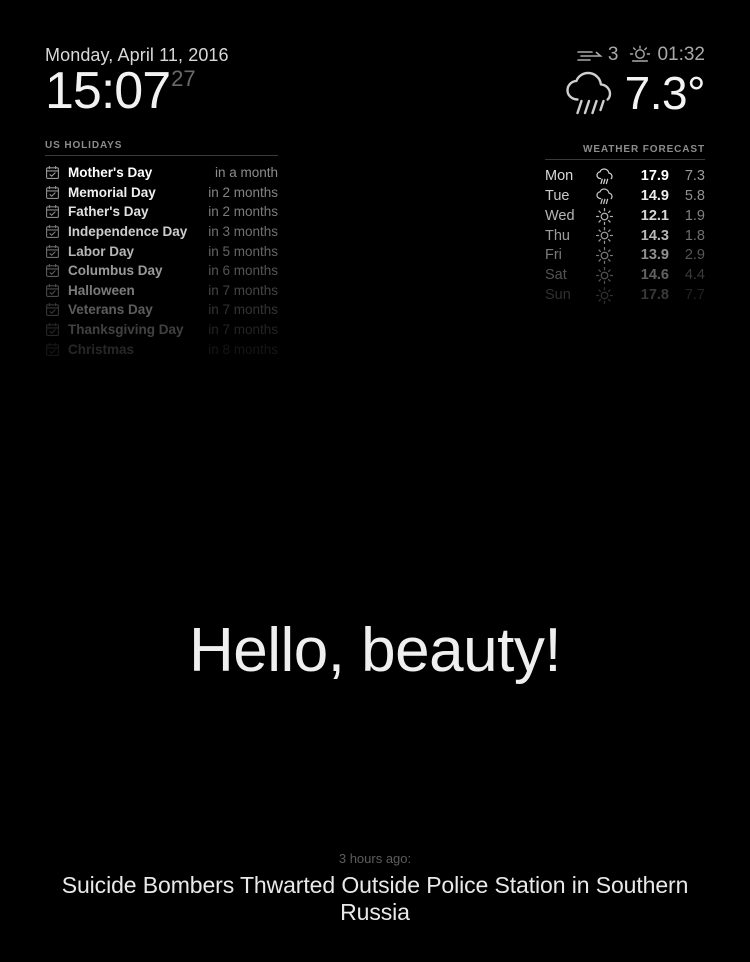 Image resolution: width=750 pixels, height=962 pixels. I want to click on holiday-name: Independence Day, so click(128, 232).